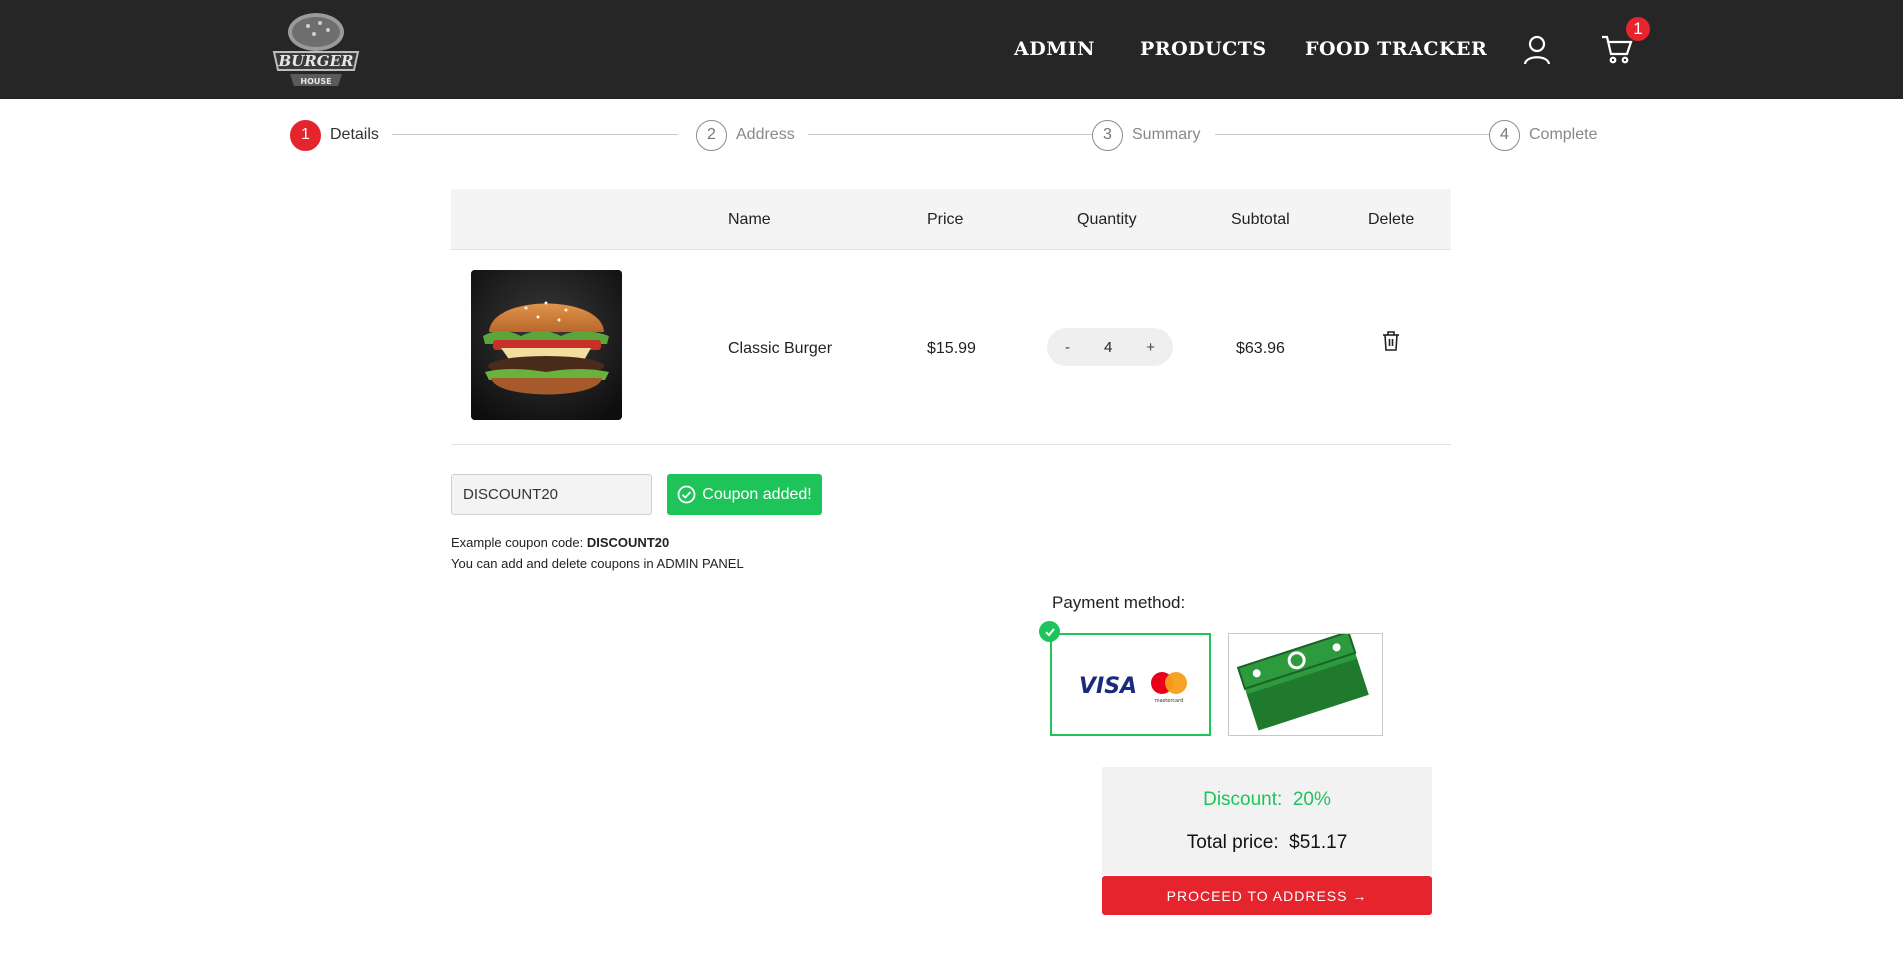 This screenshot has width=1903, height=969. What do you see at coordinates (1391, 219) in the screenshot?
I see `column-header-delete: Delete` at bounding box center [1391, 219].